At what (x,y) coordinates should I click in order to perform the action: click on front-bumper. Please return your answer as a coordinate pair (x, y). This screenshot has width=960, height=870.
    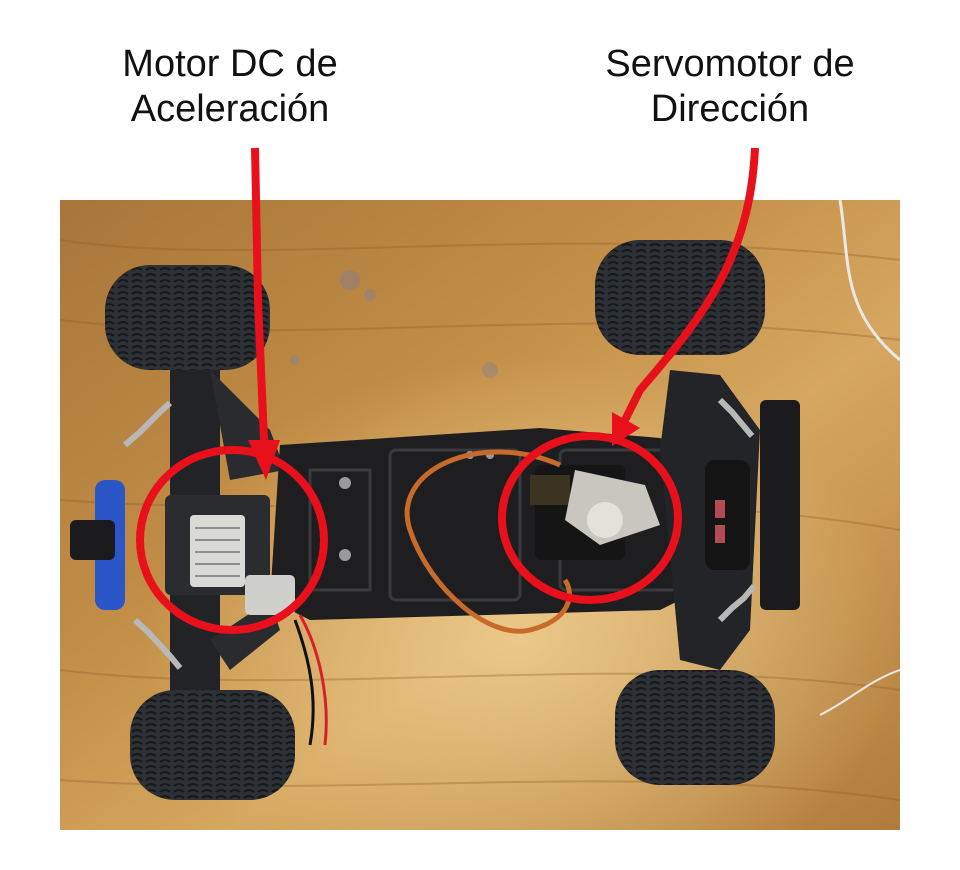
    Looking at the image, I should click on (780, 505).